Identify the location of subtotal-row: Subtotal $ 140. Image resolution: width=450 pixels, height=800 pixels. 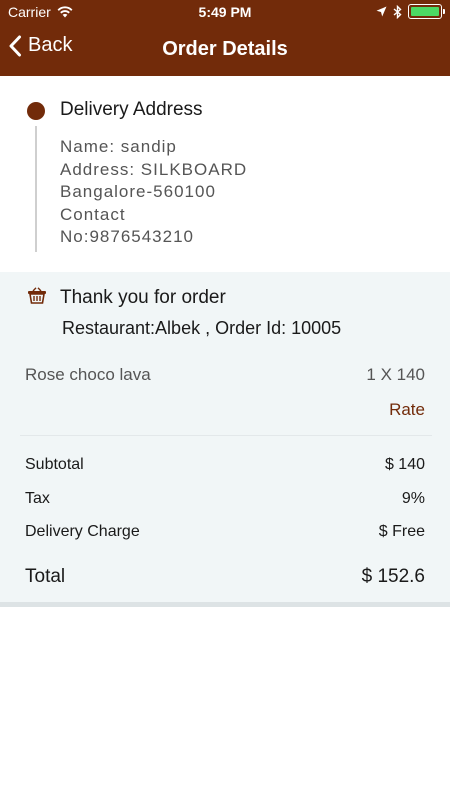
(225, 467).